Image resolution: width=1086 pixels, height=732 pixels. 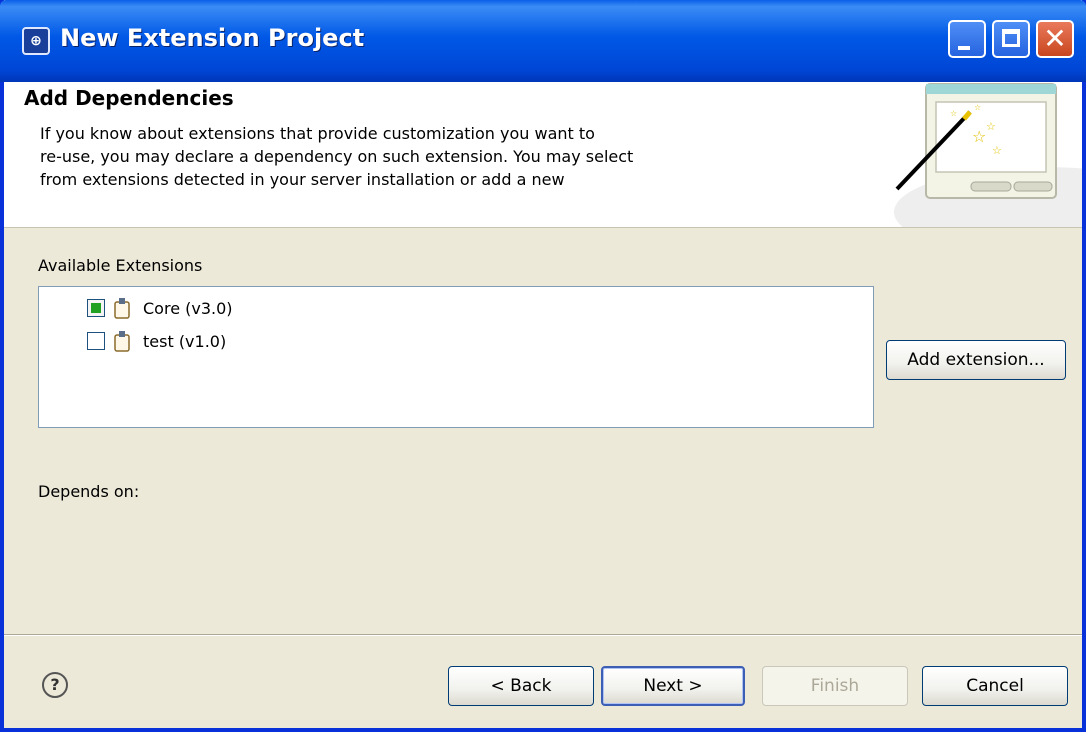 I want to click on footer-divider, so click(x=543, y=635).